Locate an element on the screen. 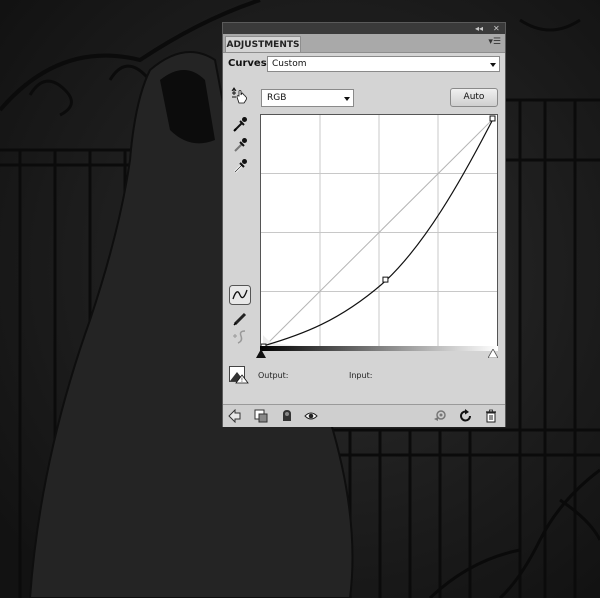 This screenshot has height=598, width=600. clipping-warning-icon: ! is located at coordinates (239, 375).